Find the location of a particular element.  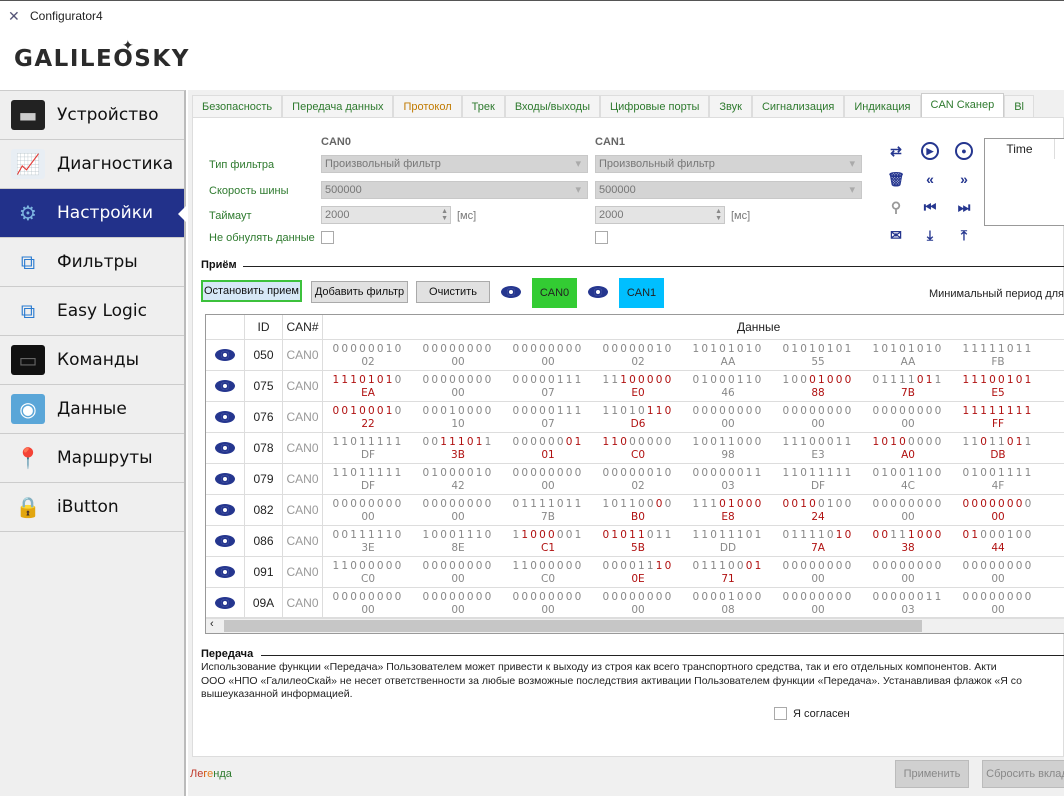

can-column-header: CAN# is located at coordinates (303, 327).